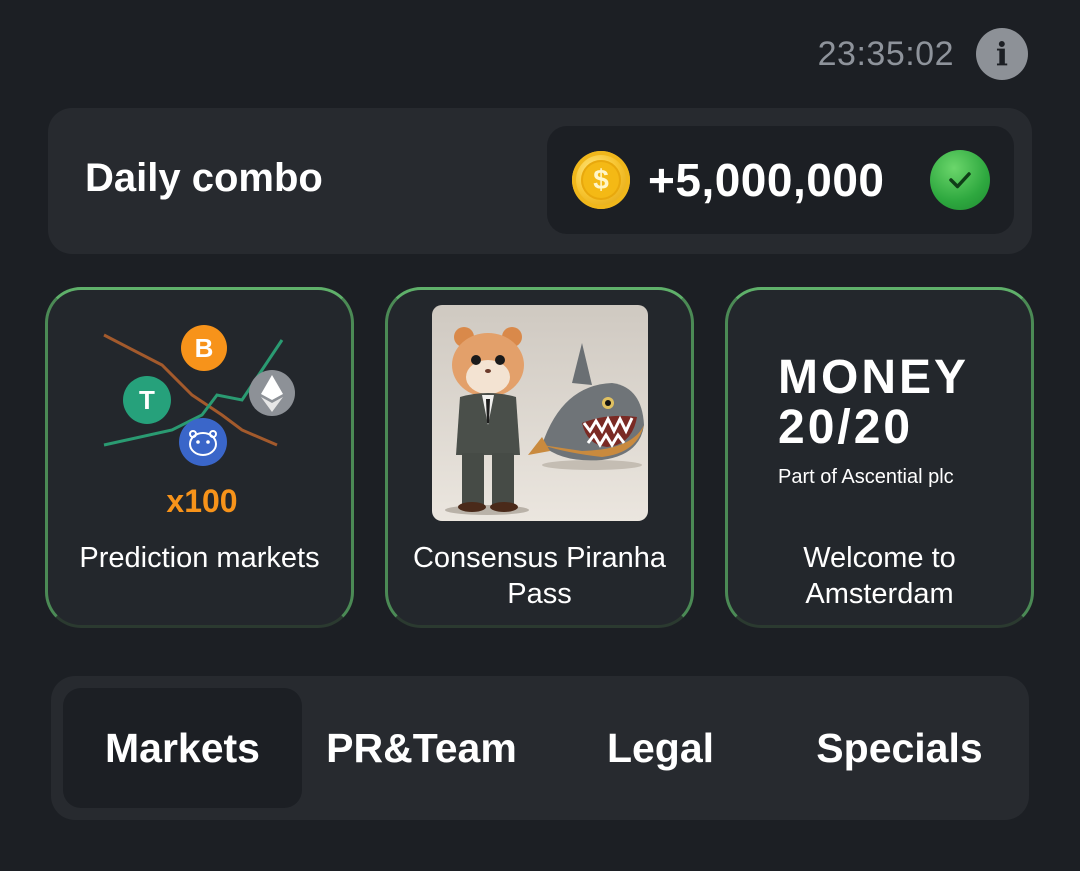 The height and width of the screenshot is (871, 1080). What do you see at coordinates (272, 393) in the screenshot?
I see `ethereum-icon` at bounding box center [272, 393].